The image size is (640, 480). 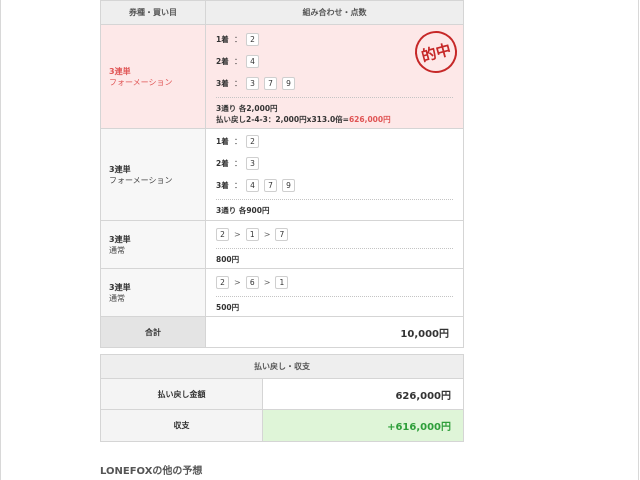 What do you see at coordinates (638, 240) in the screenshot?
I see `page-frame-right` at bounding box center [638, 240].